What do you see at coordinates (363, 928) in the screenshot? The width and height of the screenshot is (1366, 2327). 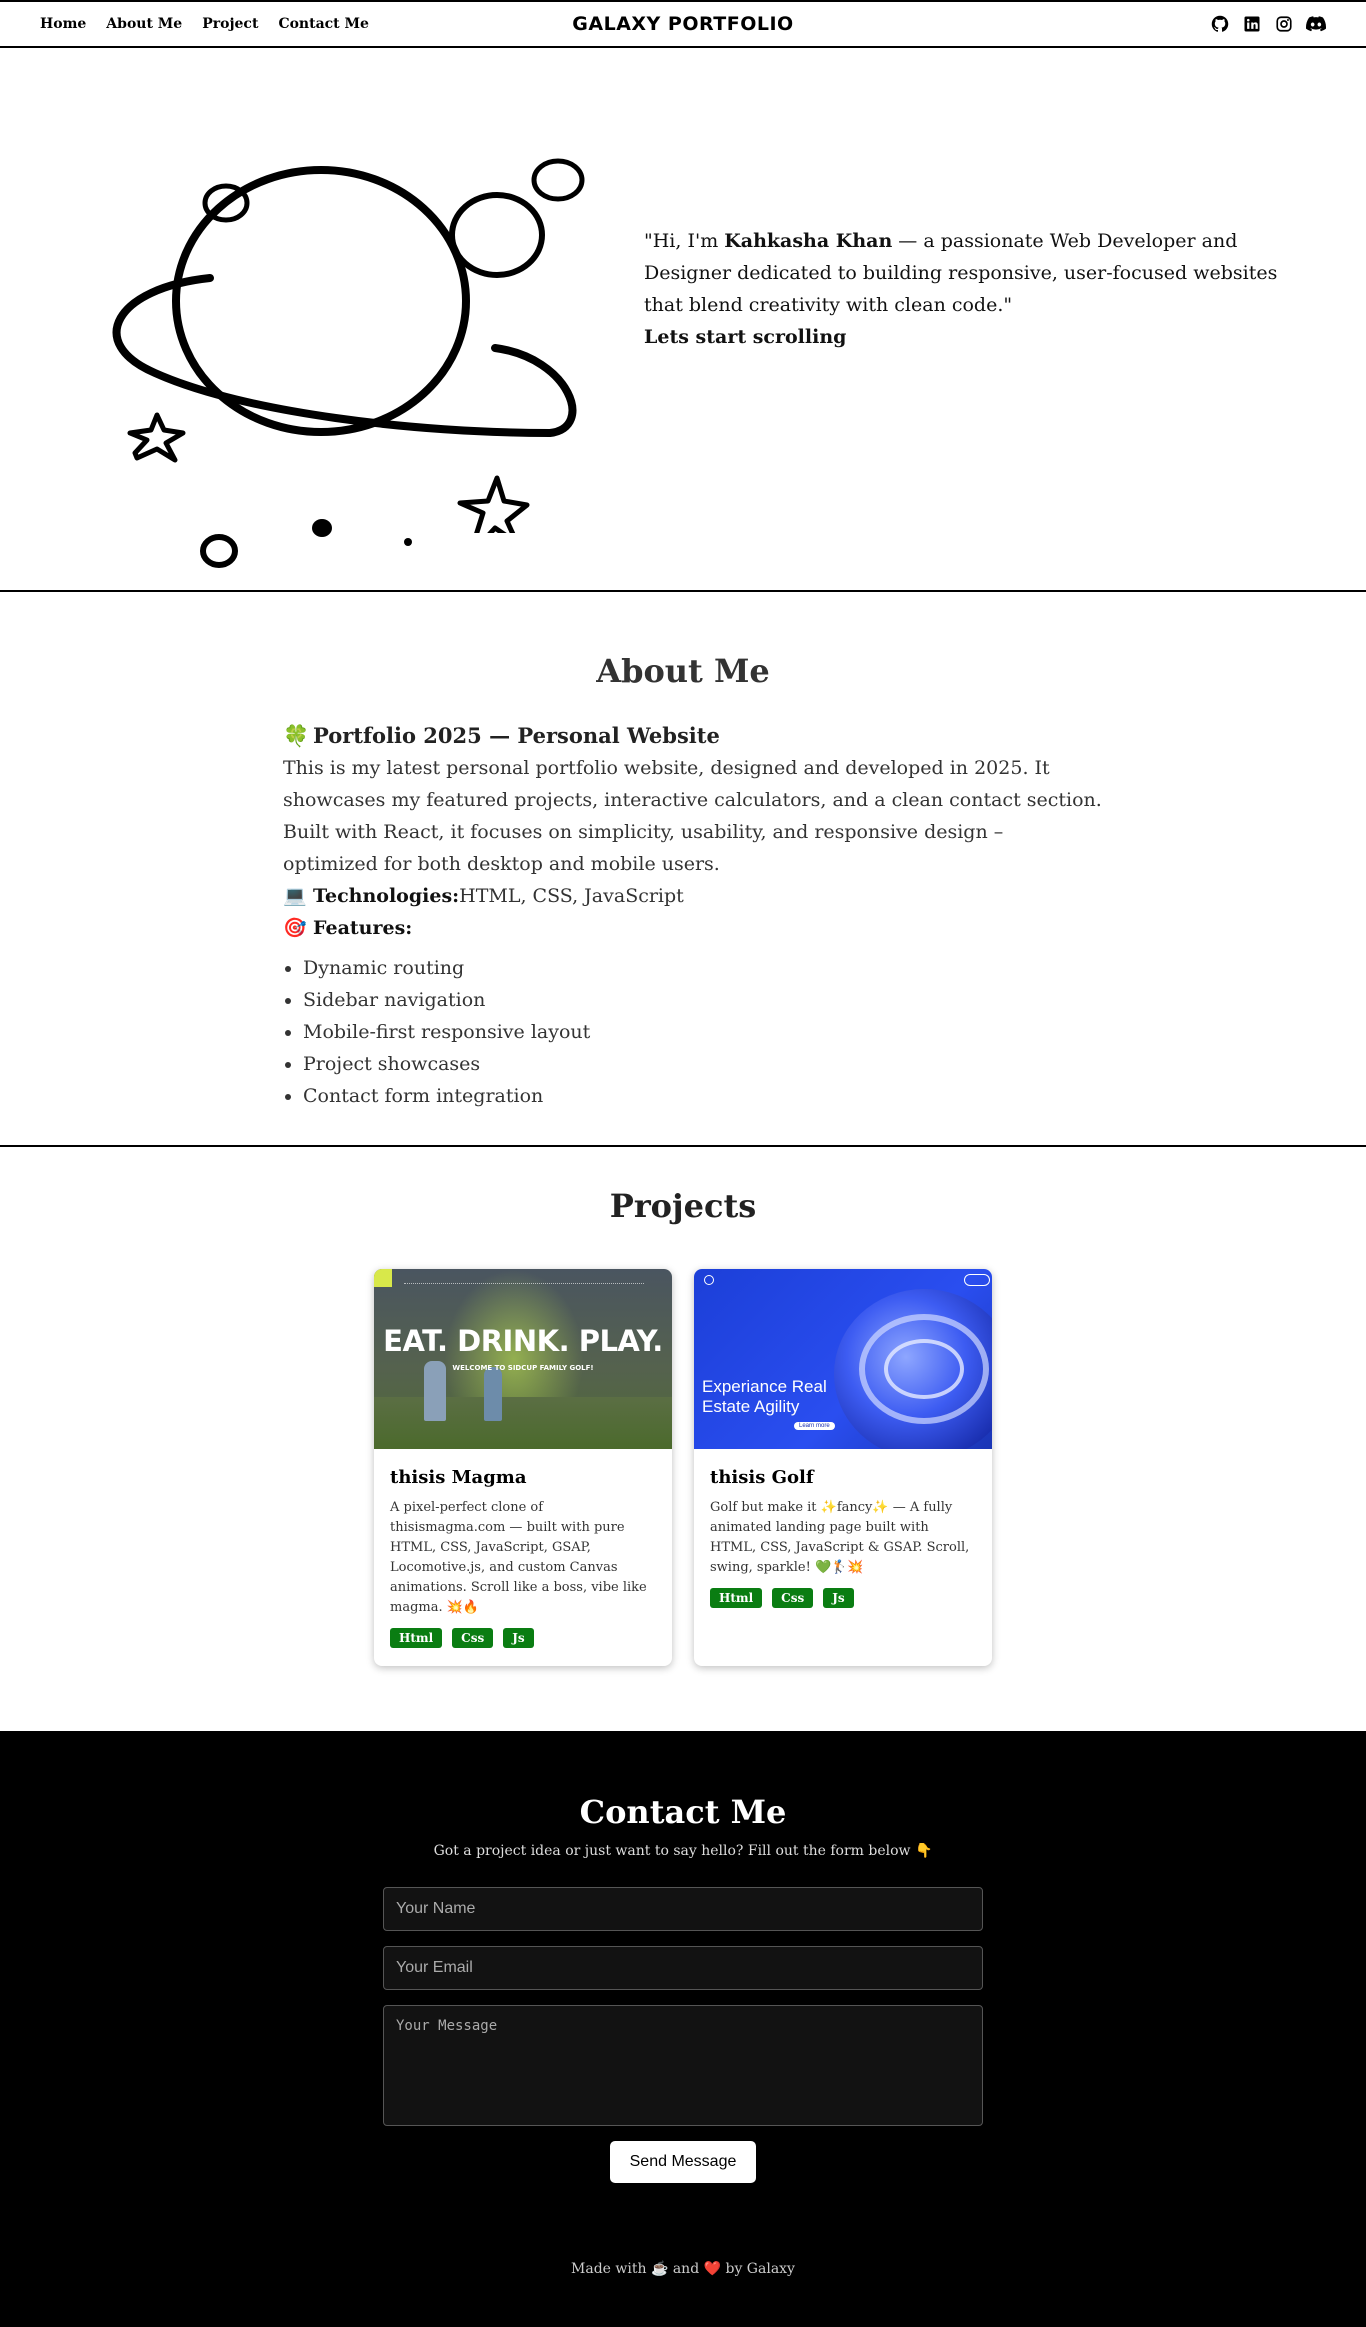 I see `features-label: Features:` at bounding box center [363, 928].